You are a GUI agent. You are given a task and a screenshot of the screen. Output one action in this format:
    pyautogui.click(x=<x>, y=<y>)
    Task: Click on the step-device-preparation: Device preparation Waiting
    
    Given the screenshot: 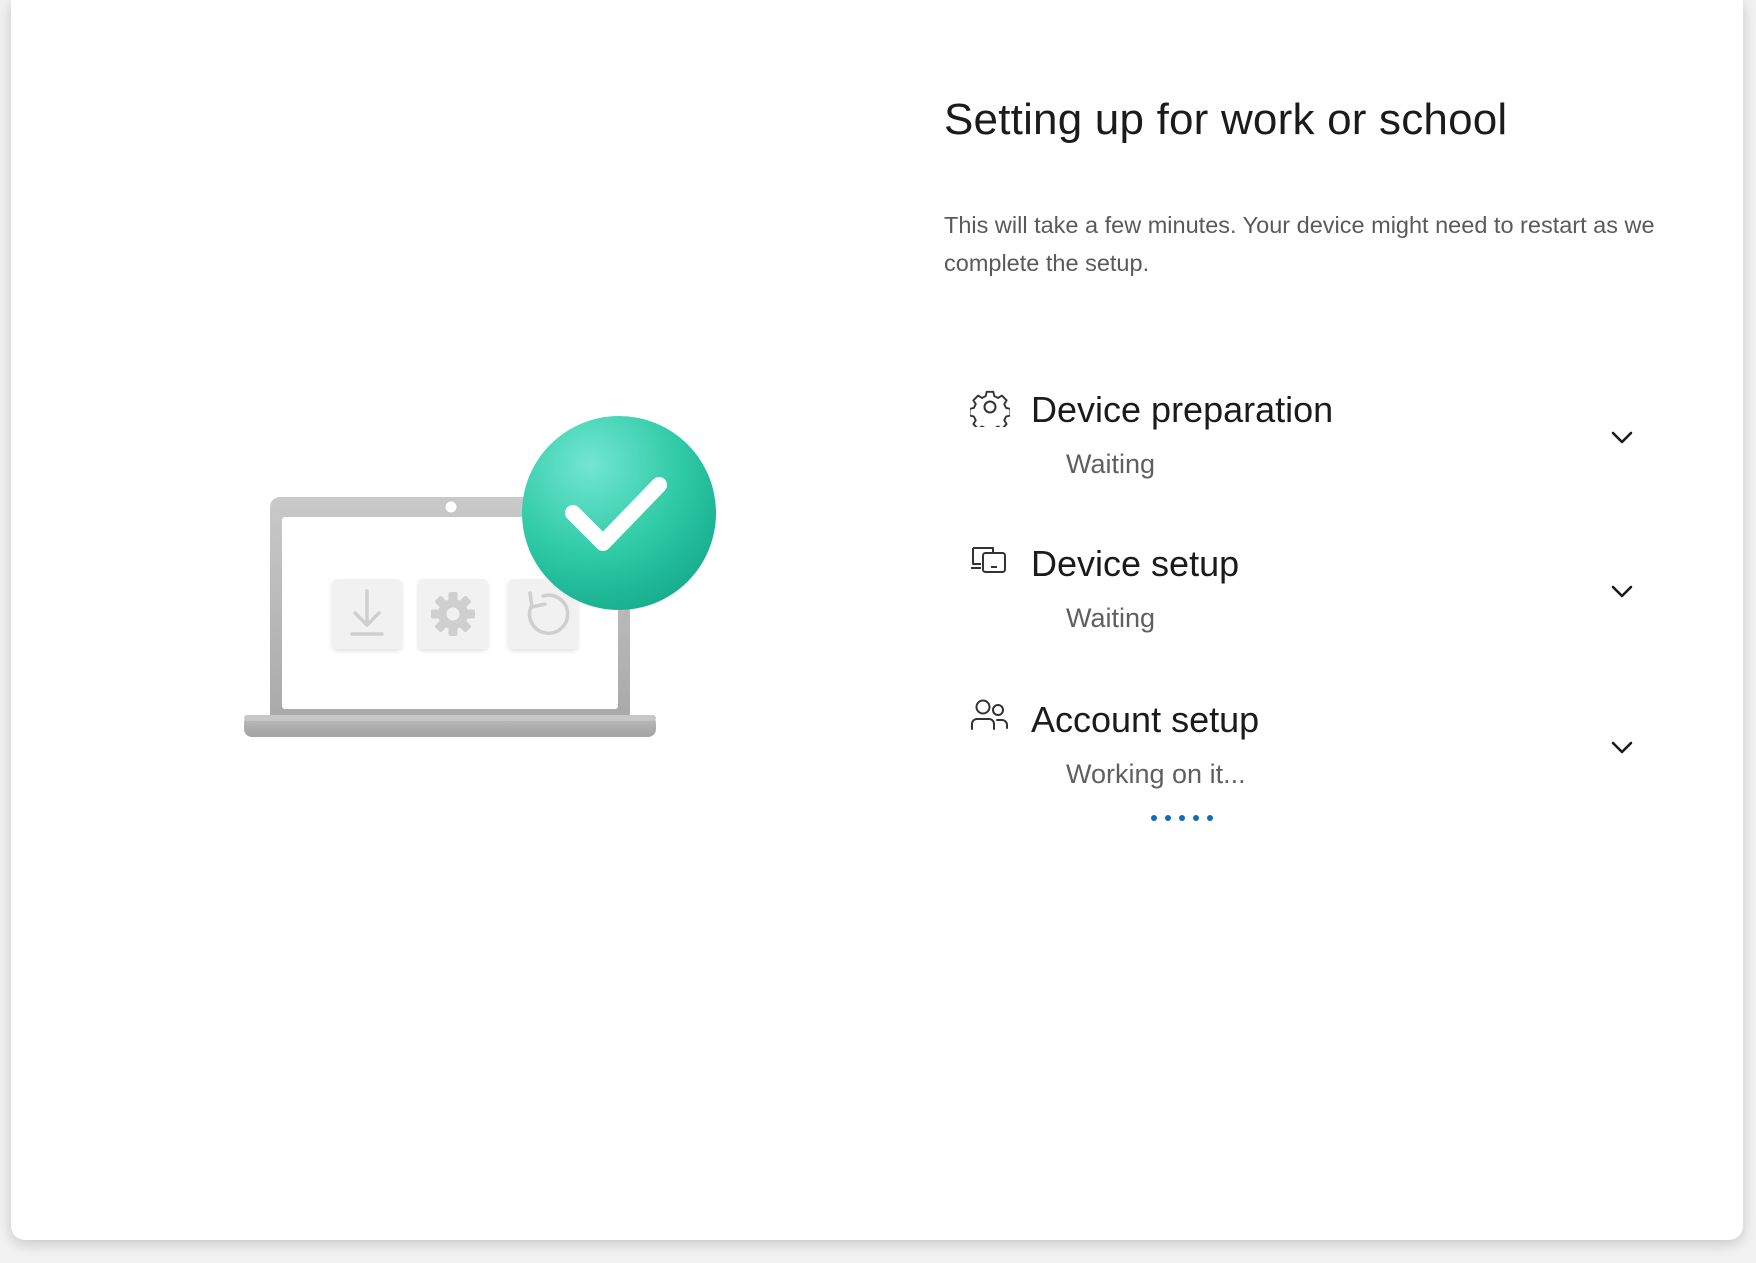 What is the action you would take?
    pyautogui.click(x=1294, y=442)
    